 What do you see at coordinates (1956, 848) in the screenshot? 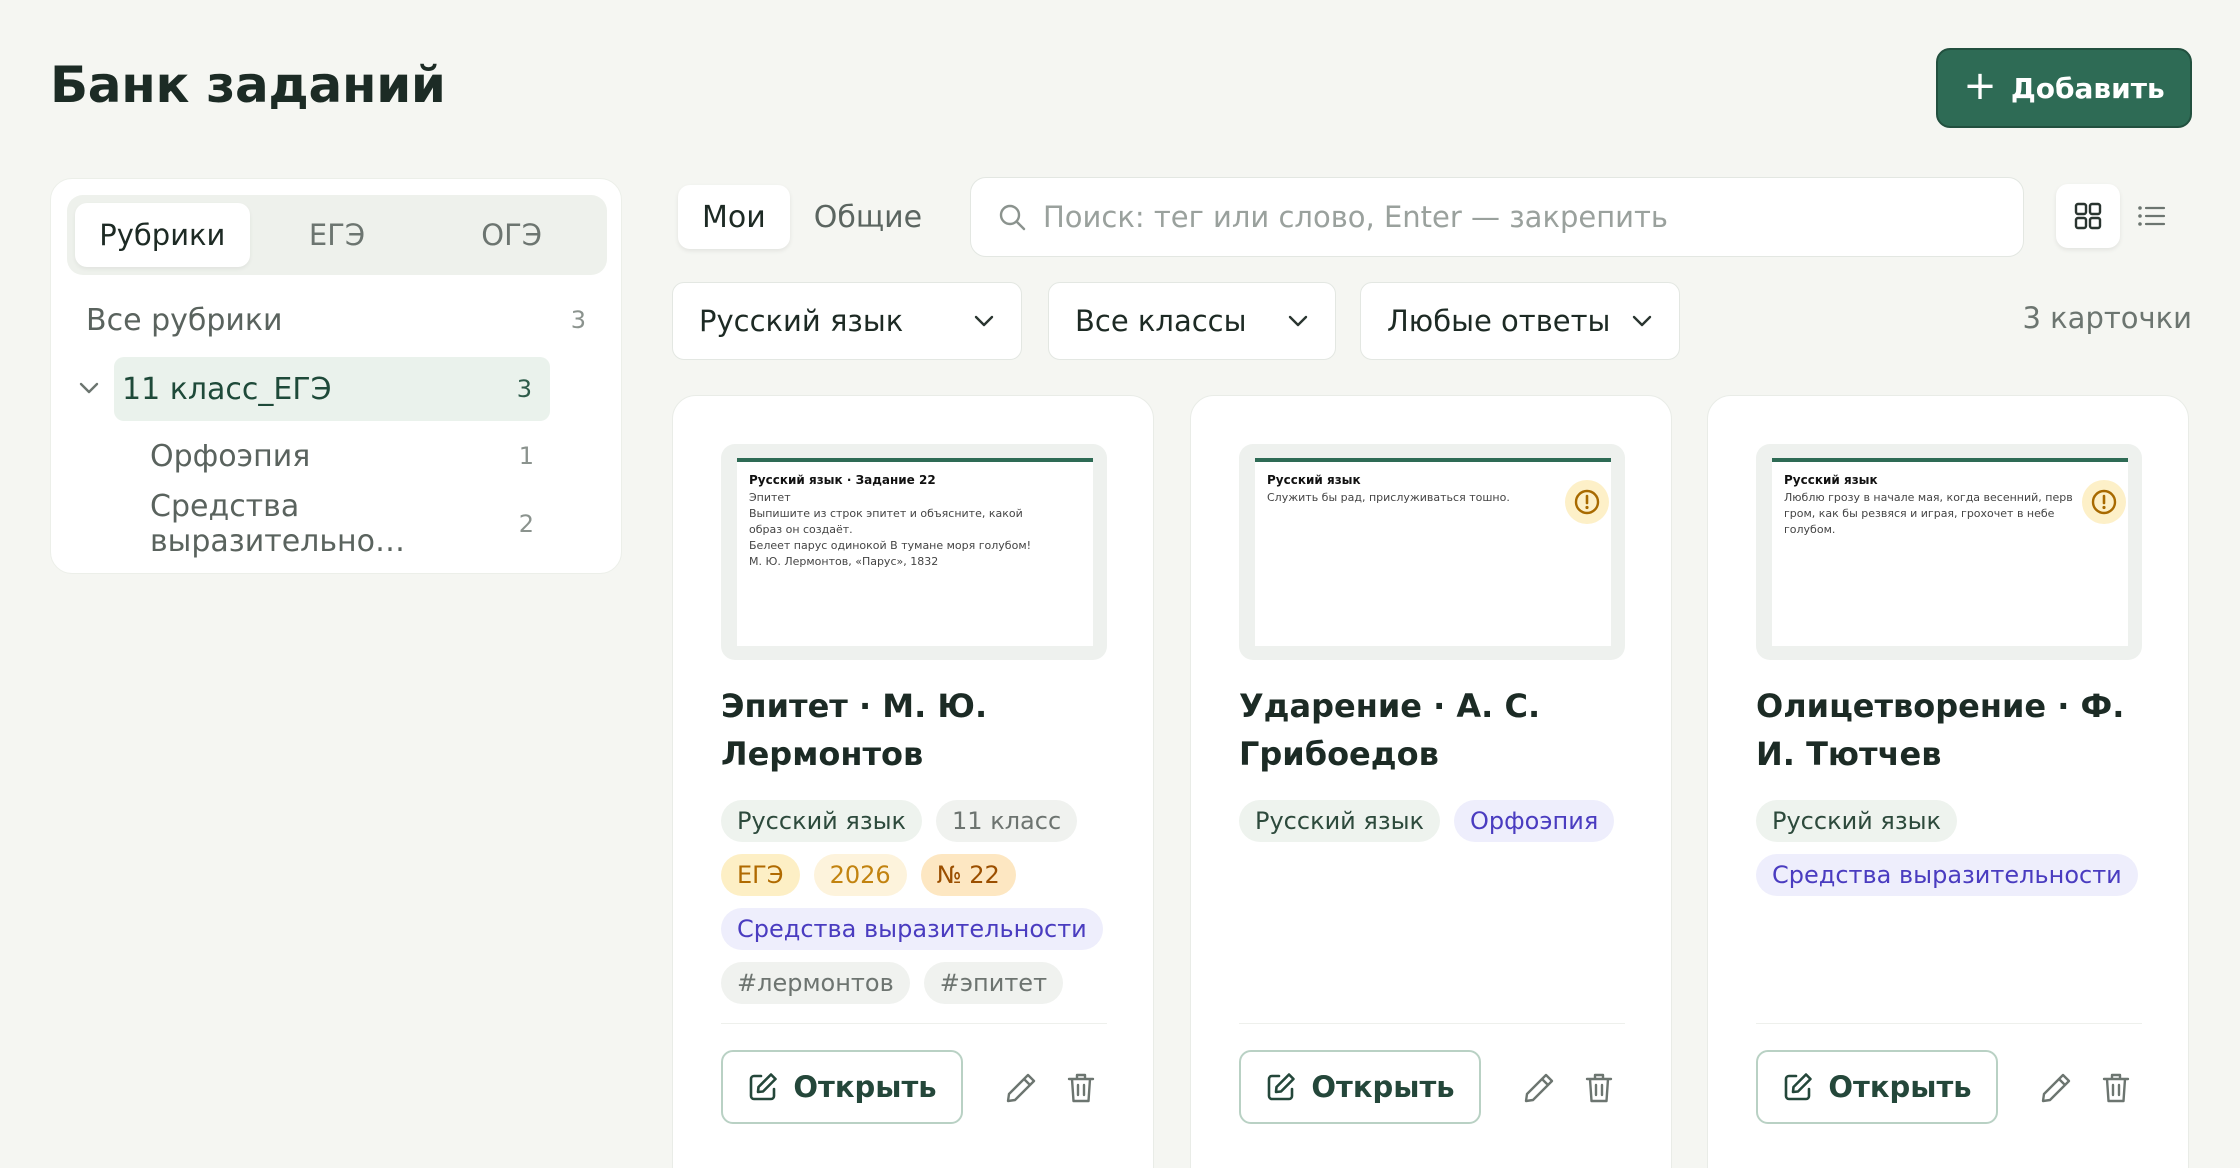
I see `card-tags: Русский язык Средства выразительности` at bounding box center [1956, 848].